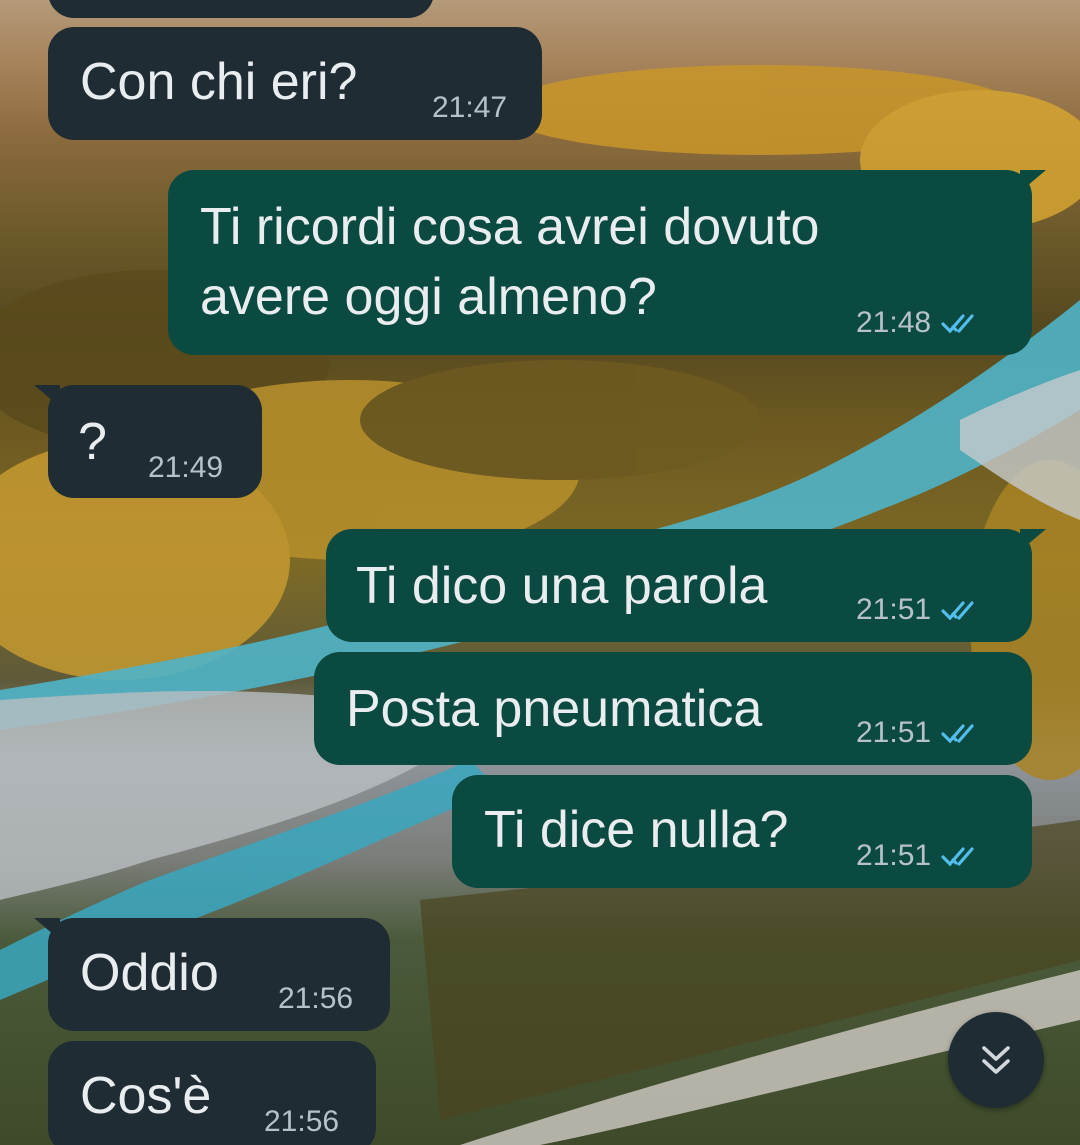  I want to click on message-bubble-outgoing: Posta pneumatica 21:51, so click(673, 708).